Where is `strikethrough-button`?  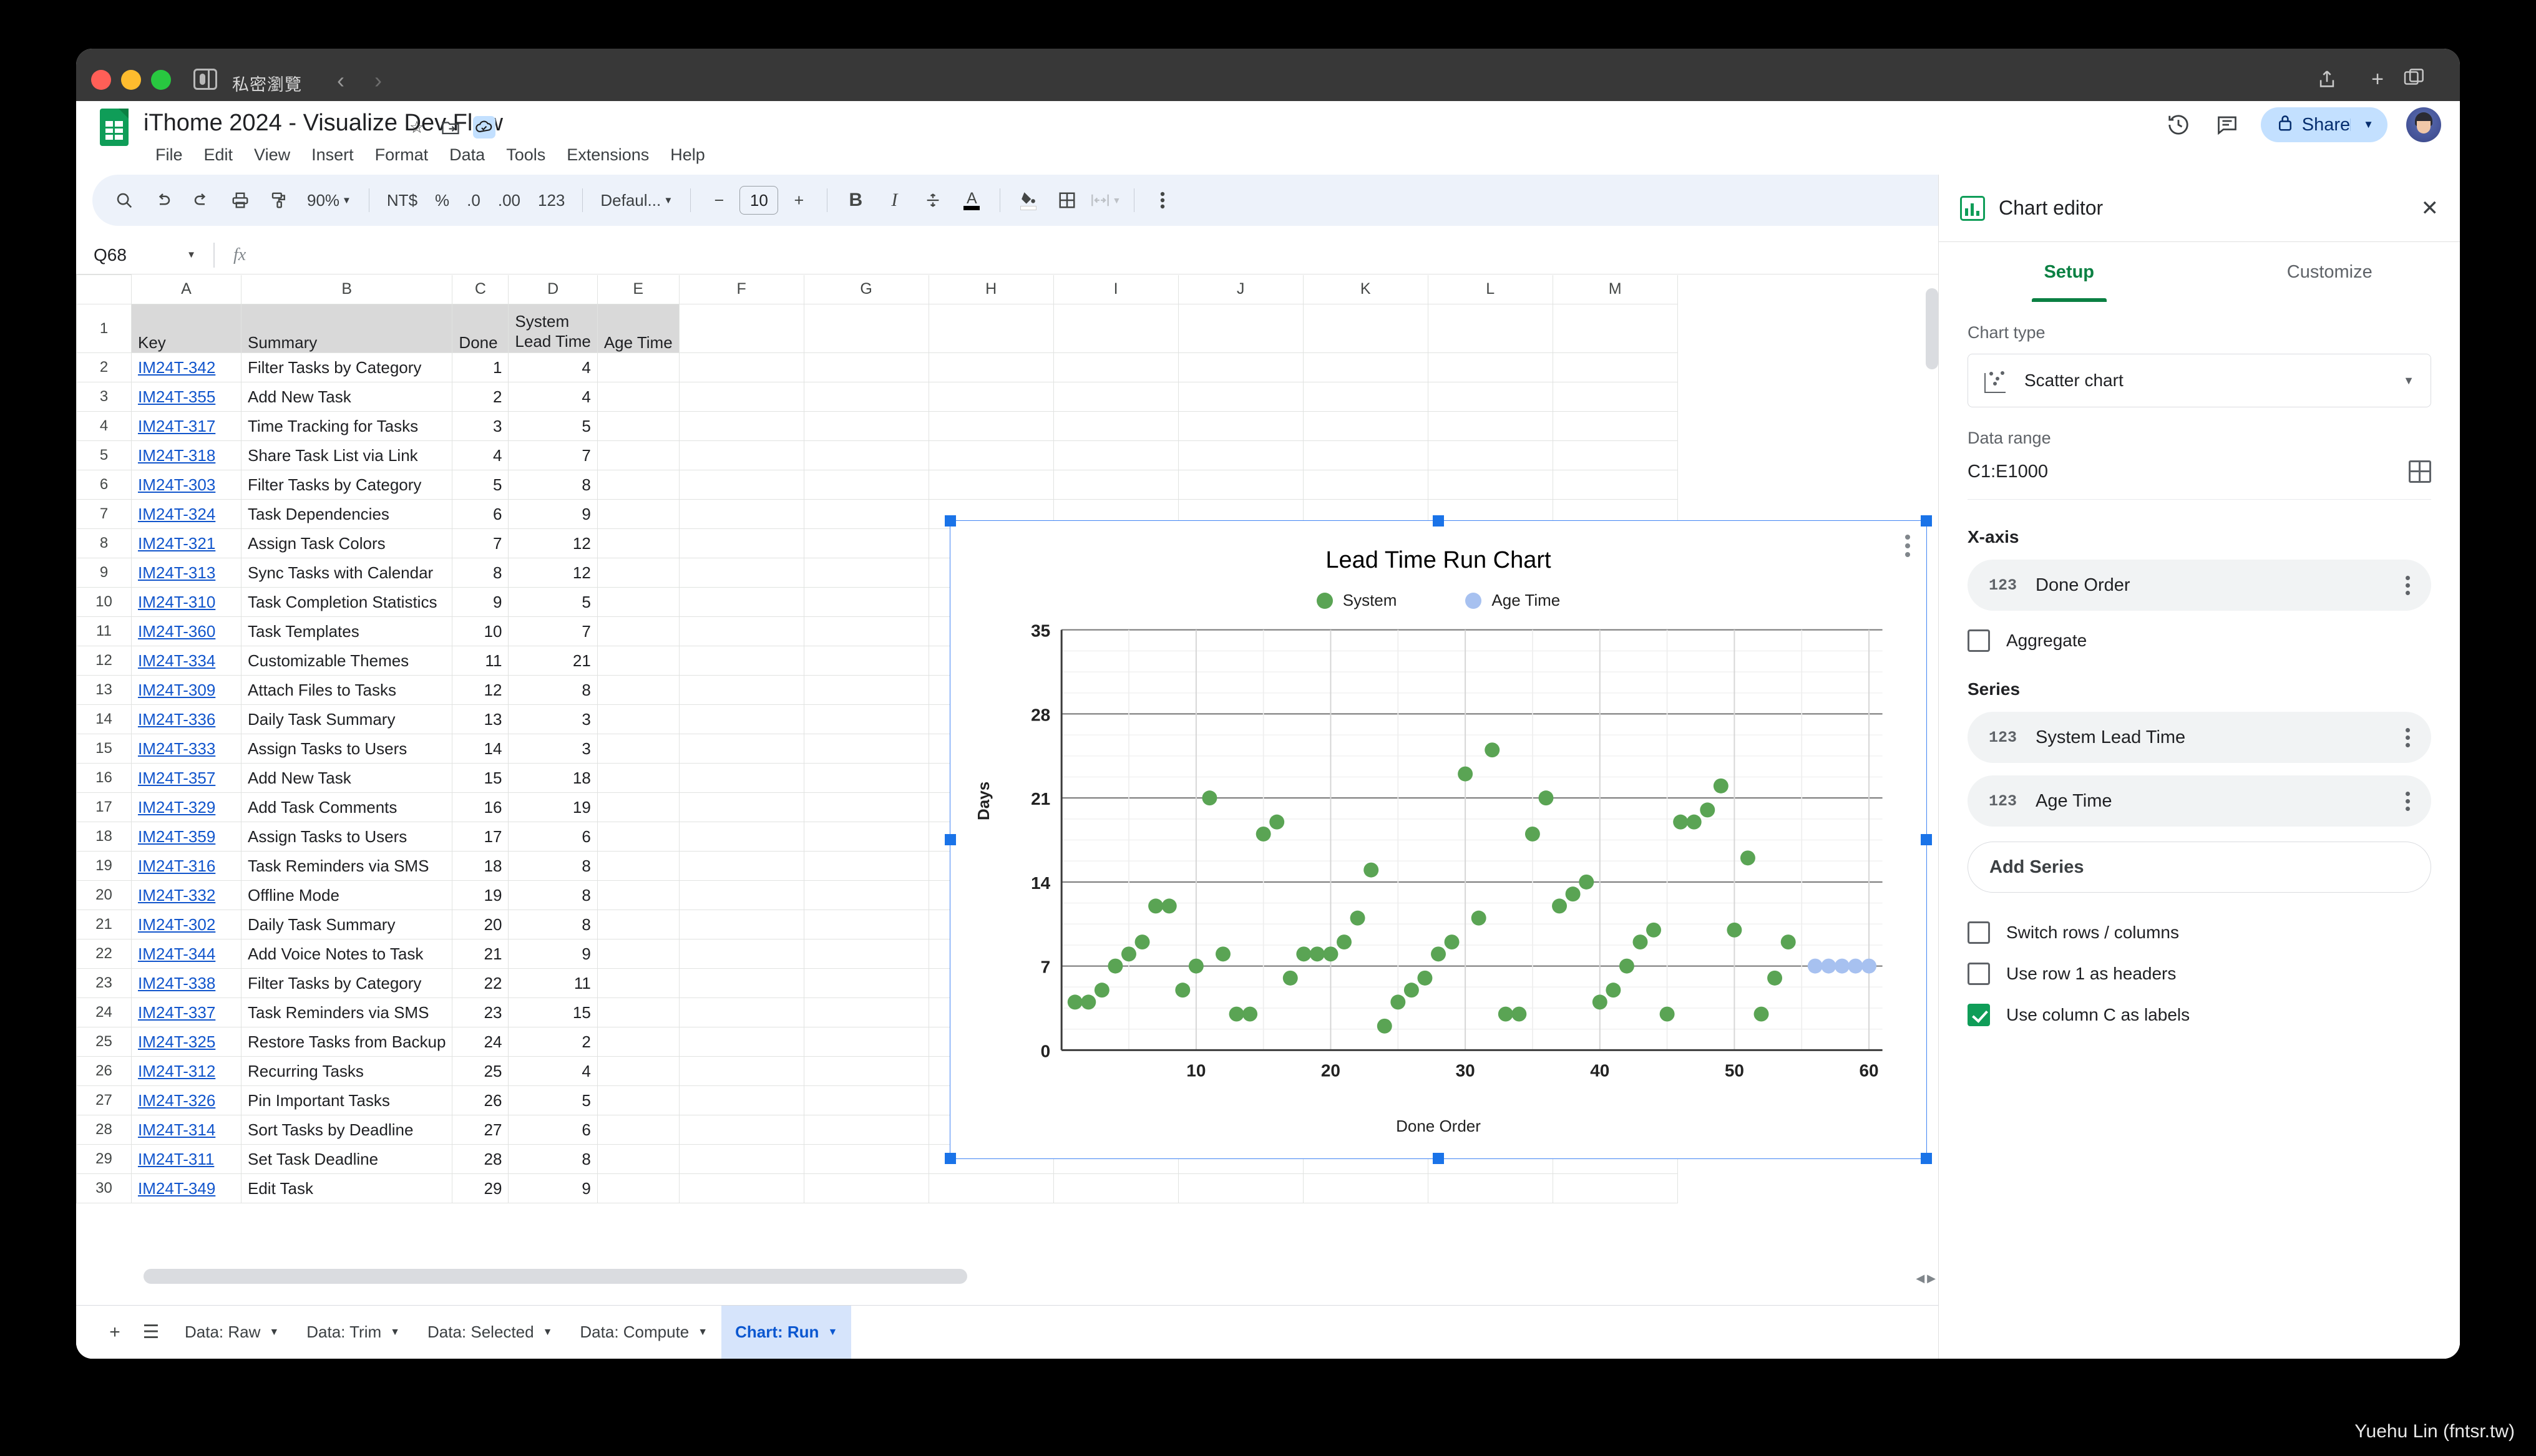
strikethrough-button is located at coordinates (933, 200).